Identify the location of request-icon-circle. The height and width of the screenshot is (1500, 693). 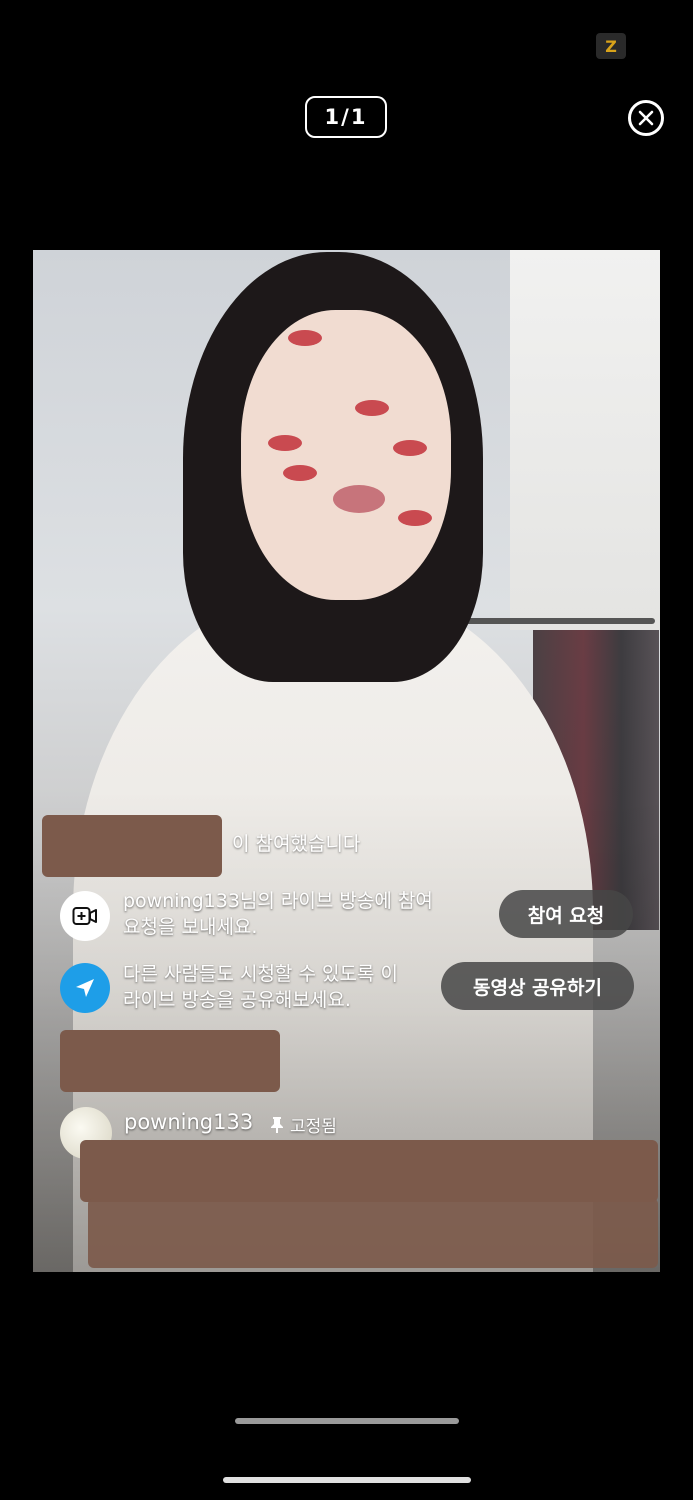
(85, 916).